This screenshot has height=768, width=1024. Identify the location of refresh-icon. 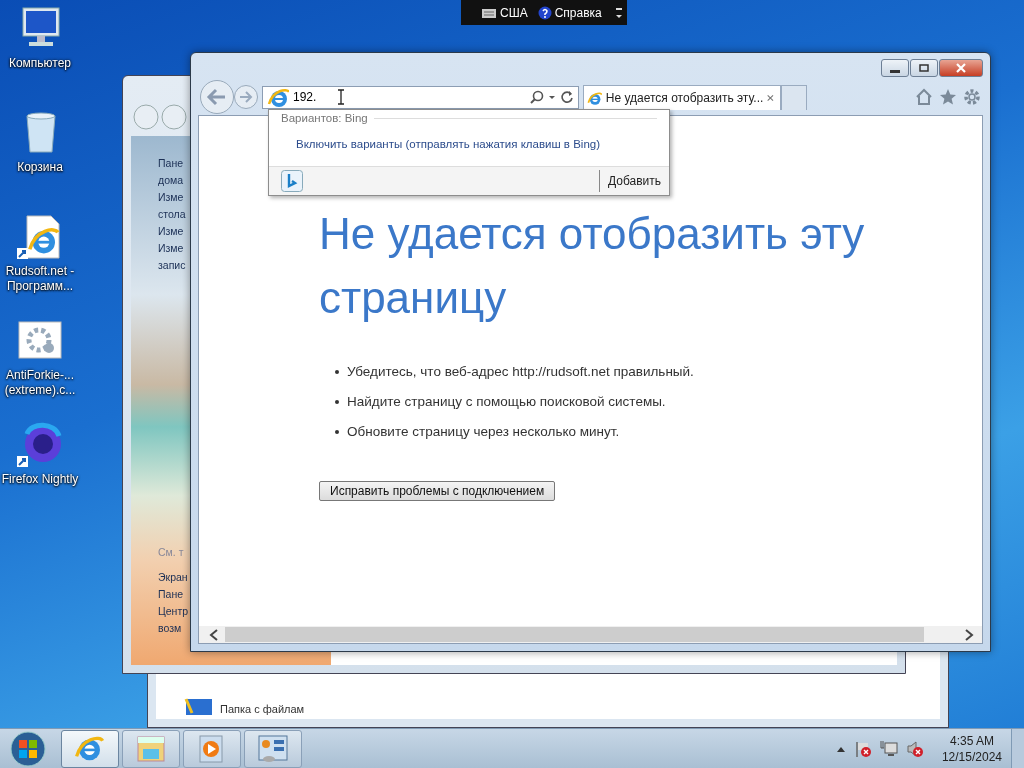
(567, 97).